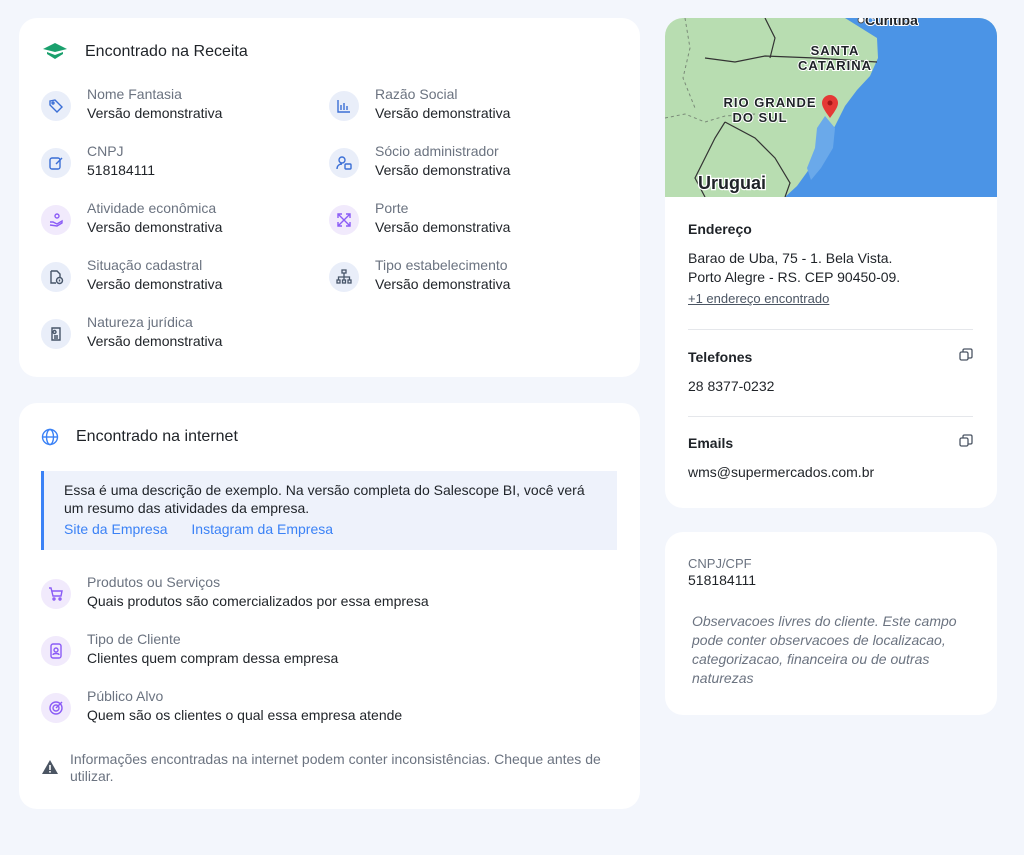  Describe the element at coordinates (835, 65) in the screenshot. I see `map-label-catarina: CATARINA` at that location.